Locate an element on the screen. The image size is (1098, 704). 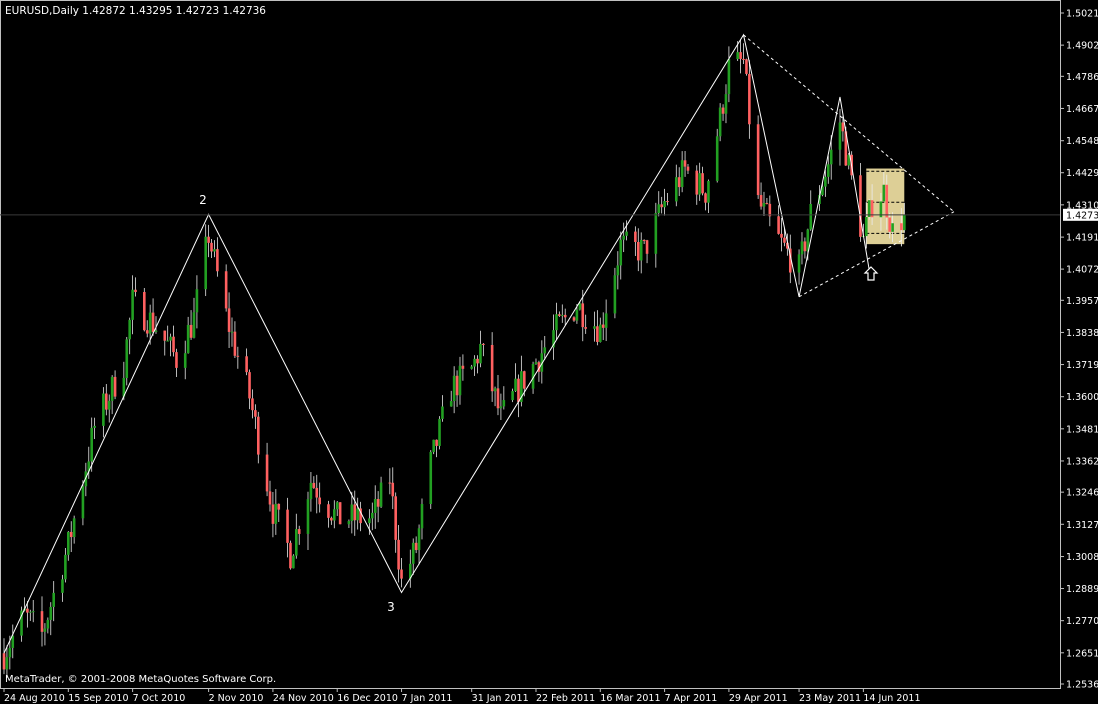
x-tick-label: 31 Jan 2011 is located at coordinates (500, 698).